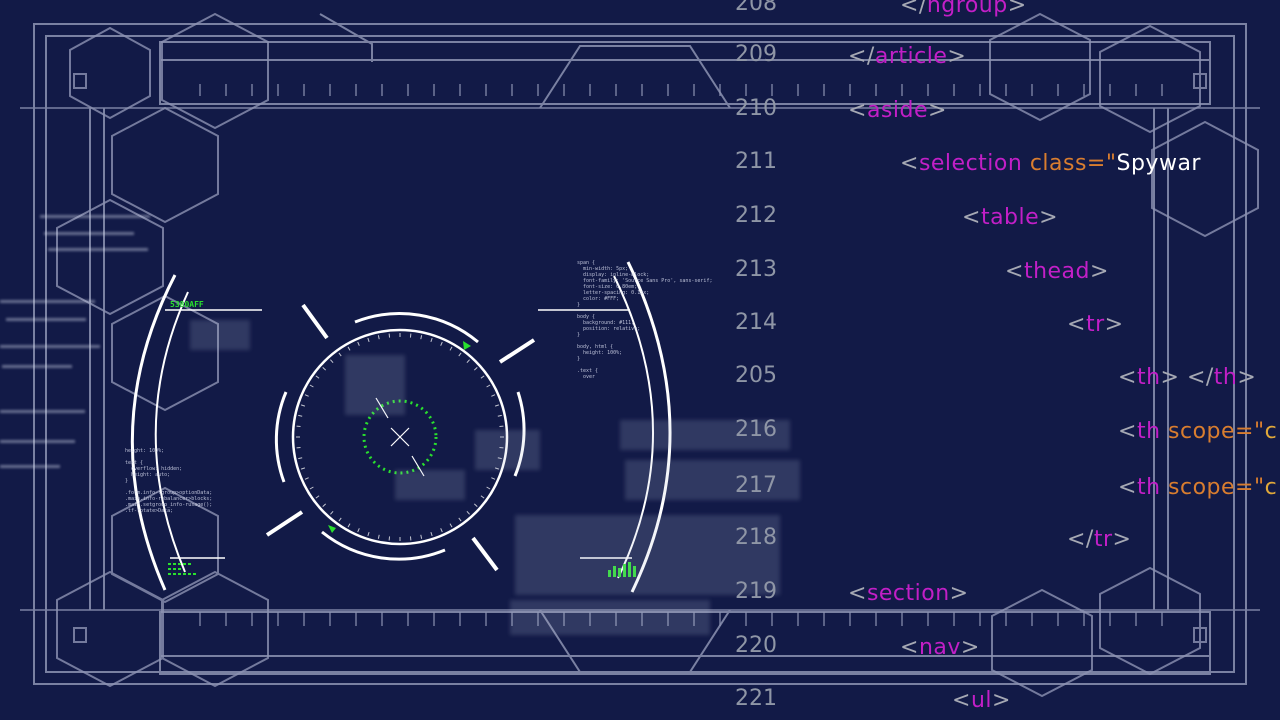 The width and height of the screenshot is (1280, 720). Describe the element at coordinates (1069, 163) in the screenshot. I see `code-token: class="` at that location.